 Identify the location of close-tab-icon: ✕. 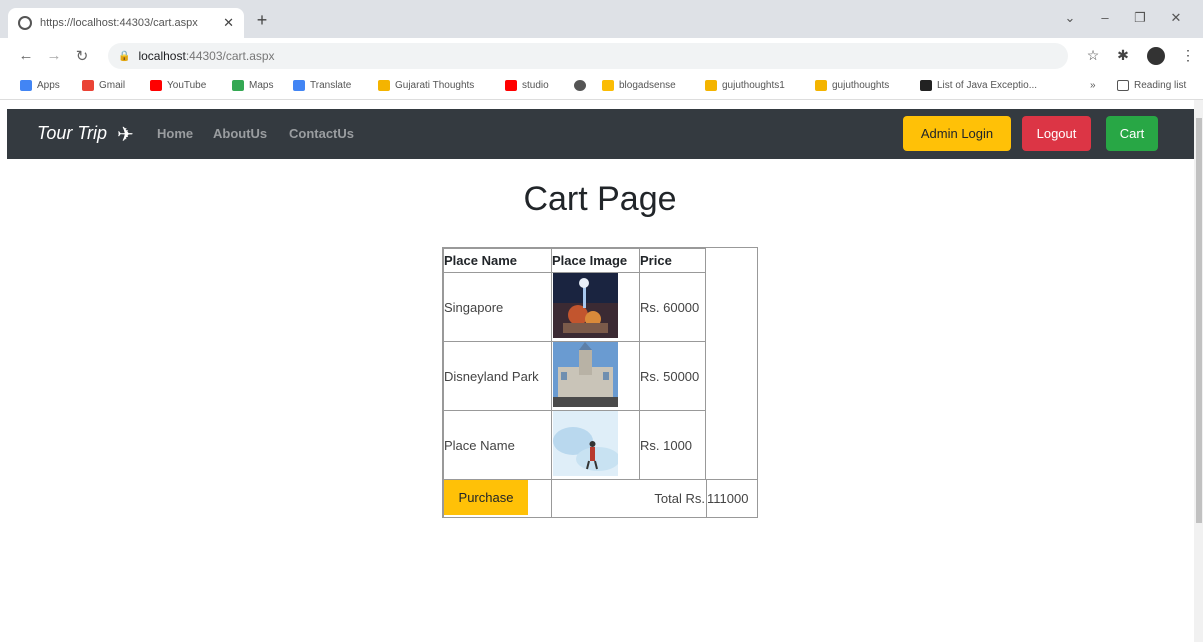
(228, 23).